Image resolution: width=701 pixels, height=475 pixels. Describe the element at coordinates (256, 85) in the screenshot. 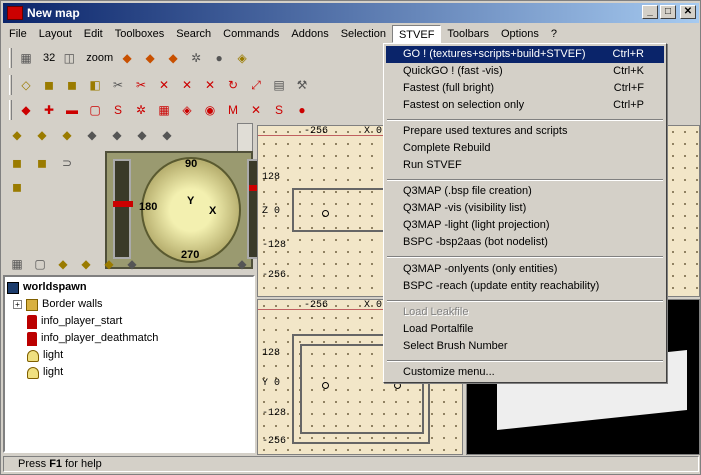

I see `scale-icon: ⤢` at that location.